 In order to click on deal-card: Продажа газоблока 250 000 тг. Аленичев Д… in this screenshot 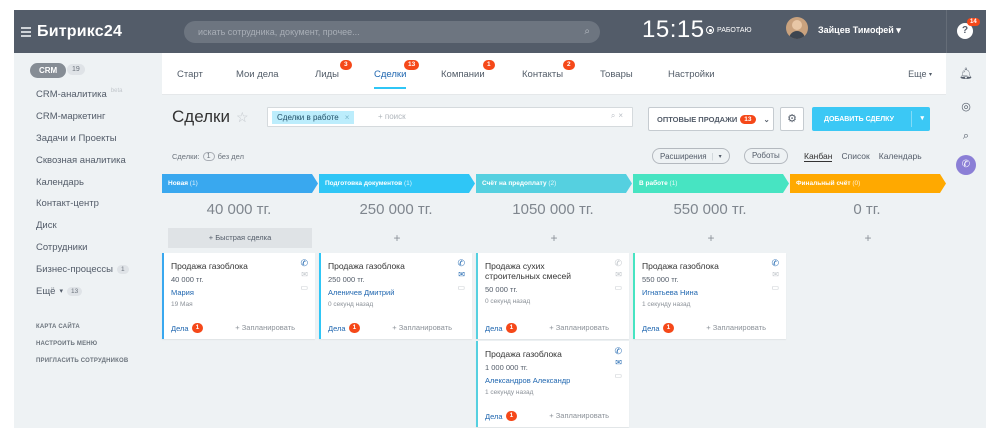, I will do `click(395, 296)`.